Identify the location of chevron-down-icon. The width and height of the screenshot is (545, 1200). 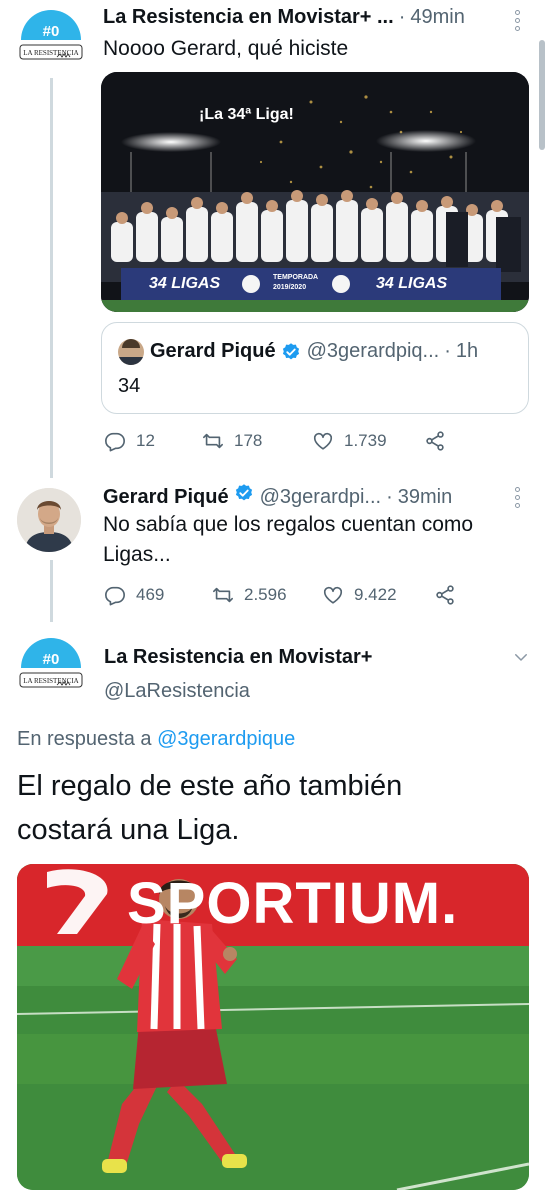
(521, 659).